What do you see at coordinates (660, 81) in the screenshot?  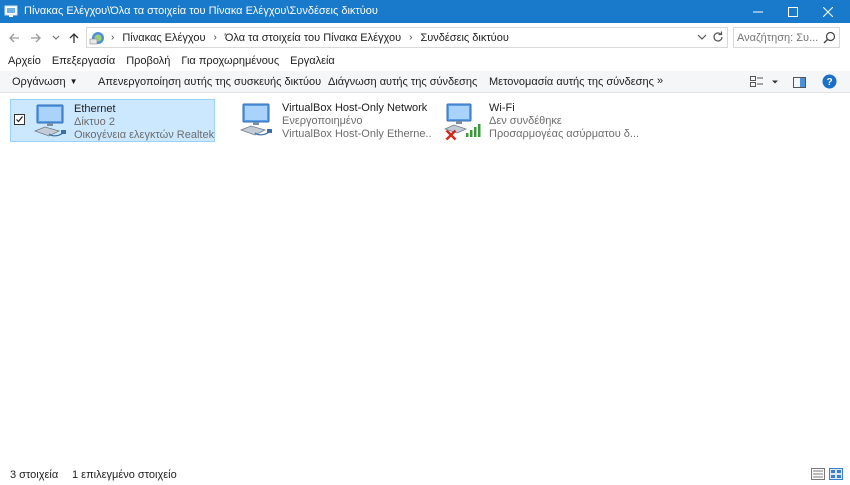 I see `more-commands-button: »` at bounding box center [660, 81].